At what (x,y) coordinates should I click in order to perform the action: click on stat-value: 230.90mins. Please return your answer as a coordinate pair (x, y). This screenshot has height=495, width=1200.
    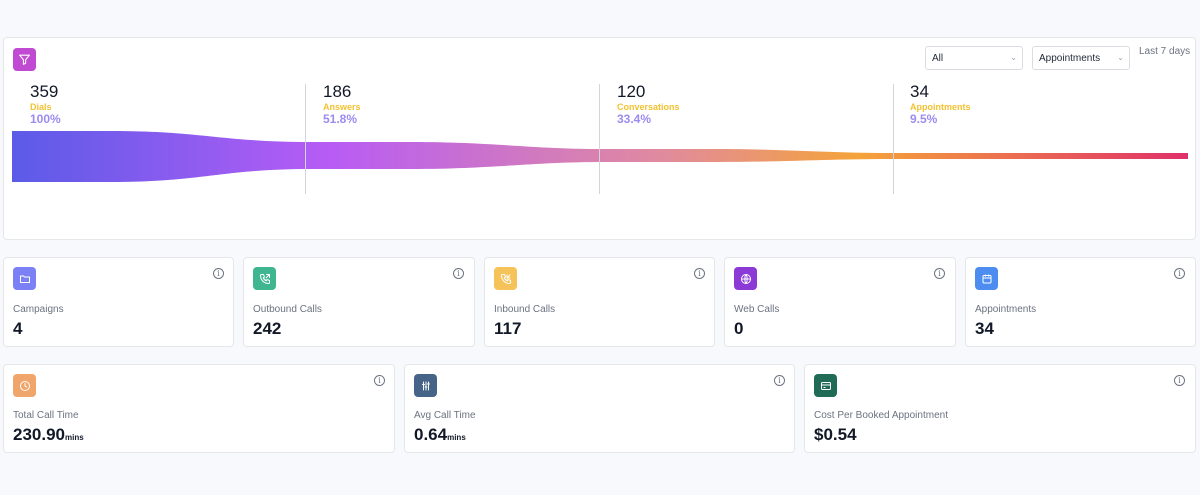
    Looking at the image, I should click on (48, 435).